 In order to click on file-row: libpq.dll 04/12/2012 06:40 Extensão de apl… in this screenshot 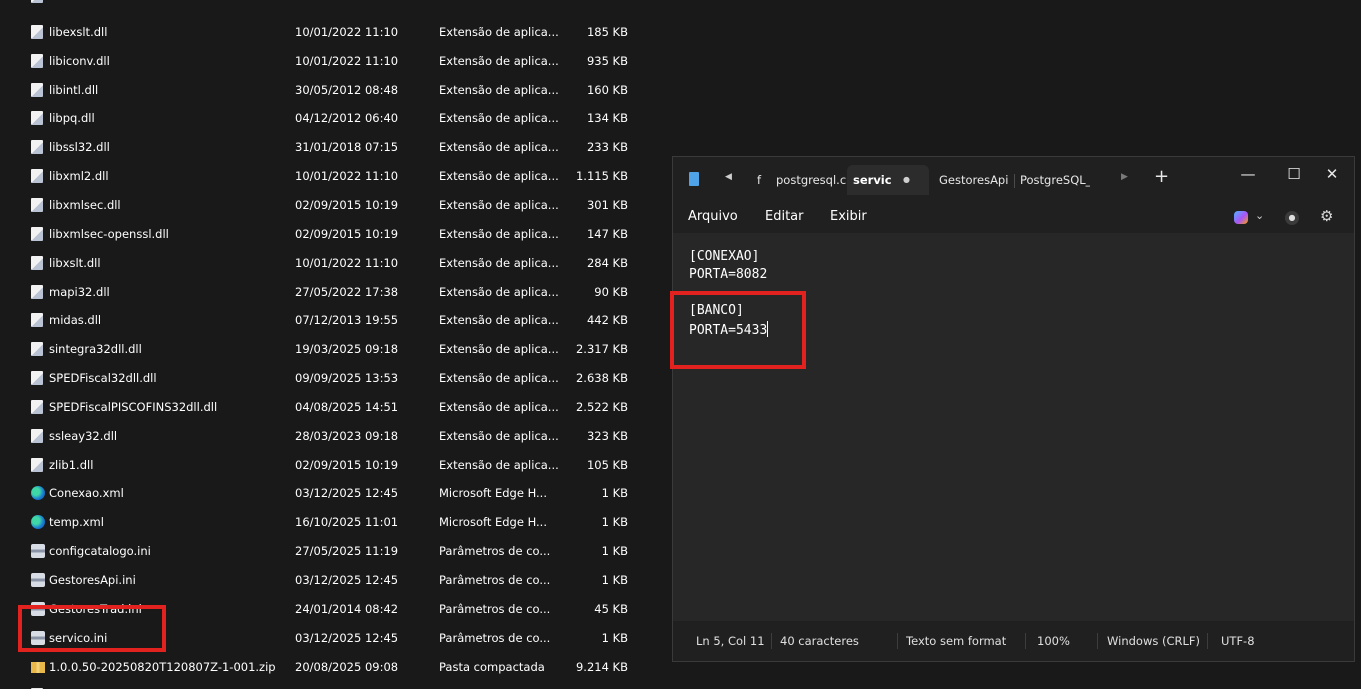, I will do `click(337, 118)`.